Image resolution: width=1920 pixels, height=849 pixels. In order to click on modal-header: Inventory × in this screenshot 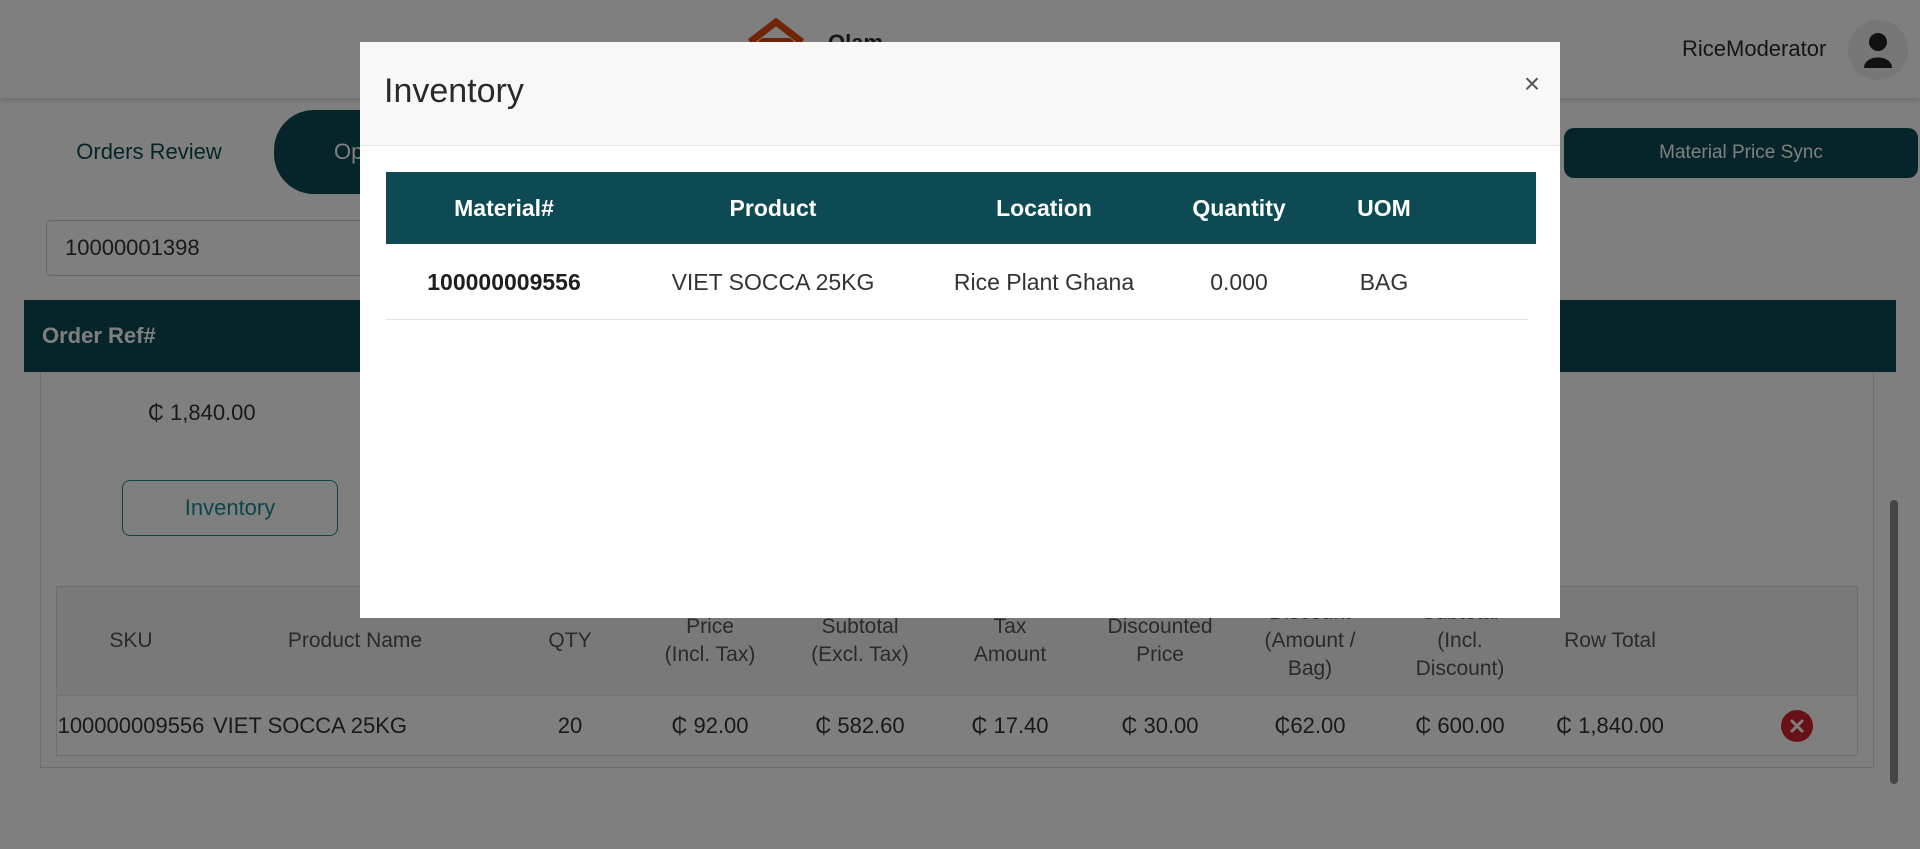, I will do `click(960, 94)`.